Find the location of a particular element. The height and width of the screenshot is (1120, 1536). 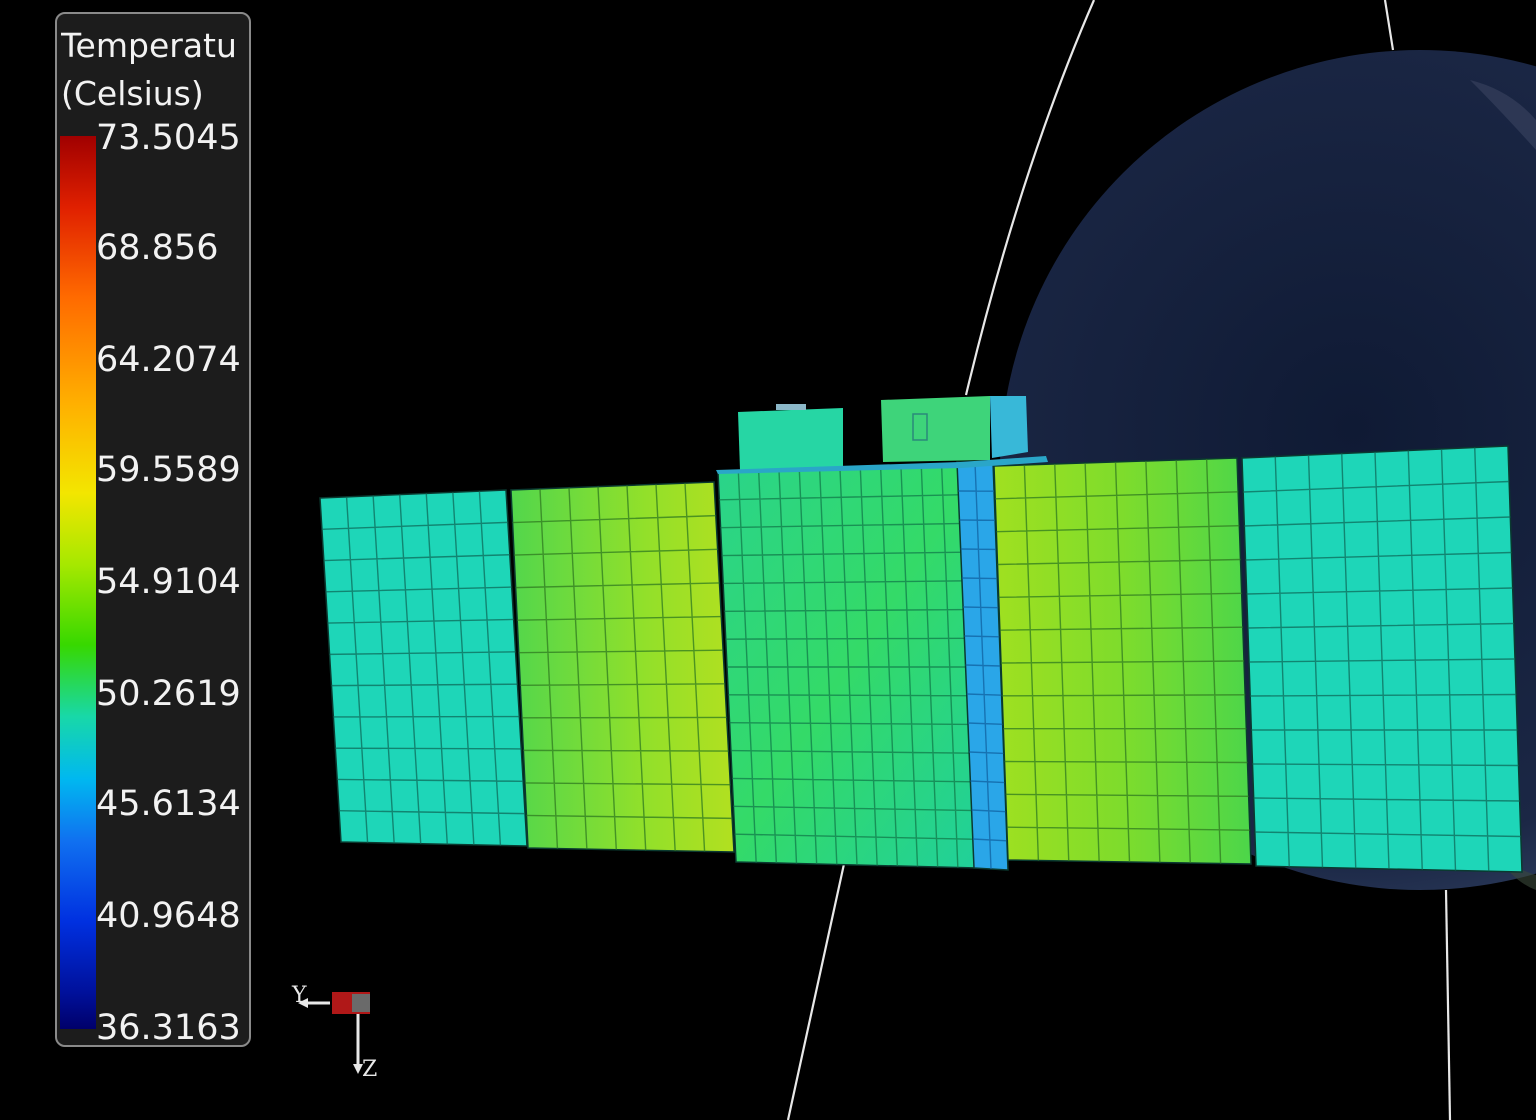

legend-tick-label: 36.3163 is located at coordinates (168, 1027).